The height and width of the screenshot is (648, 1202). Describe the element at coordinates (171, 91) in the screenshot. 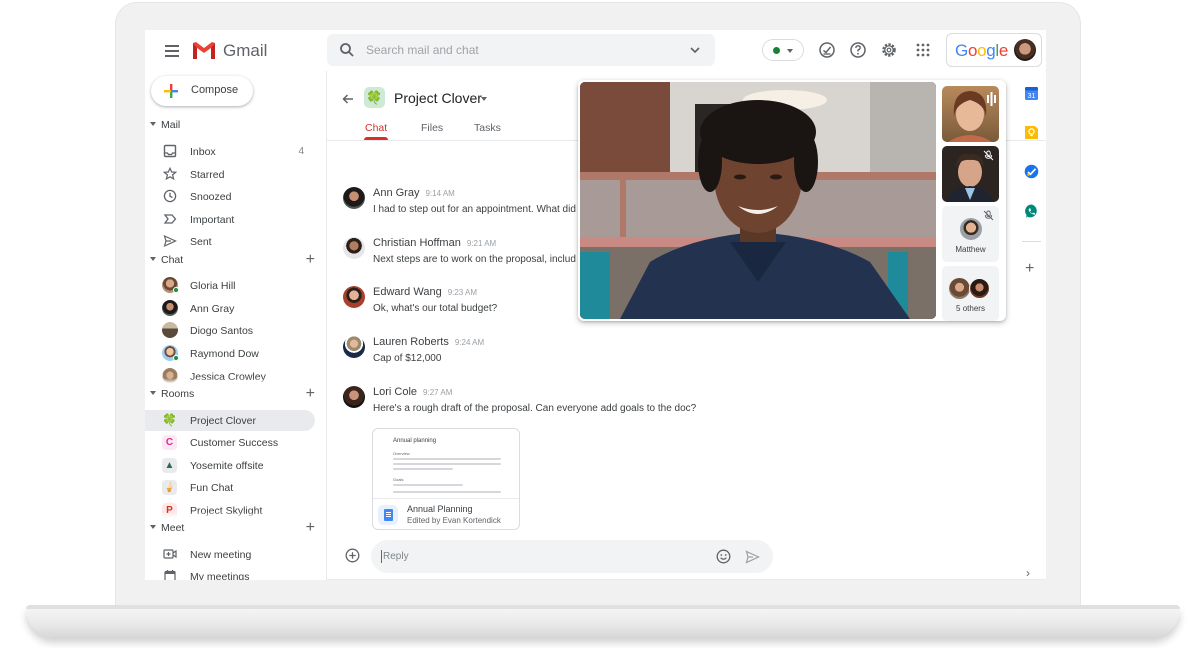

I see `plus-icon` at that location.